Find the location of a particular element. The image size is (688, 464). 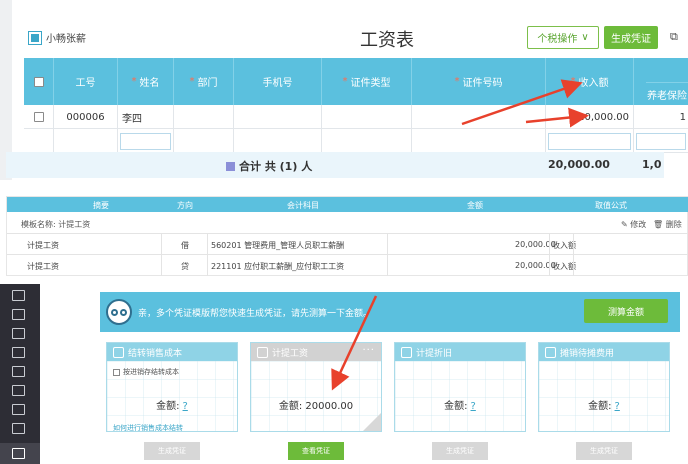

tax-operation-label: 个税操作 is located at coordinates (557, 39).